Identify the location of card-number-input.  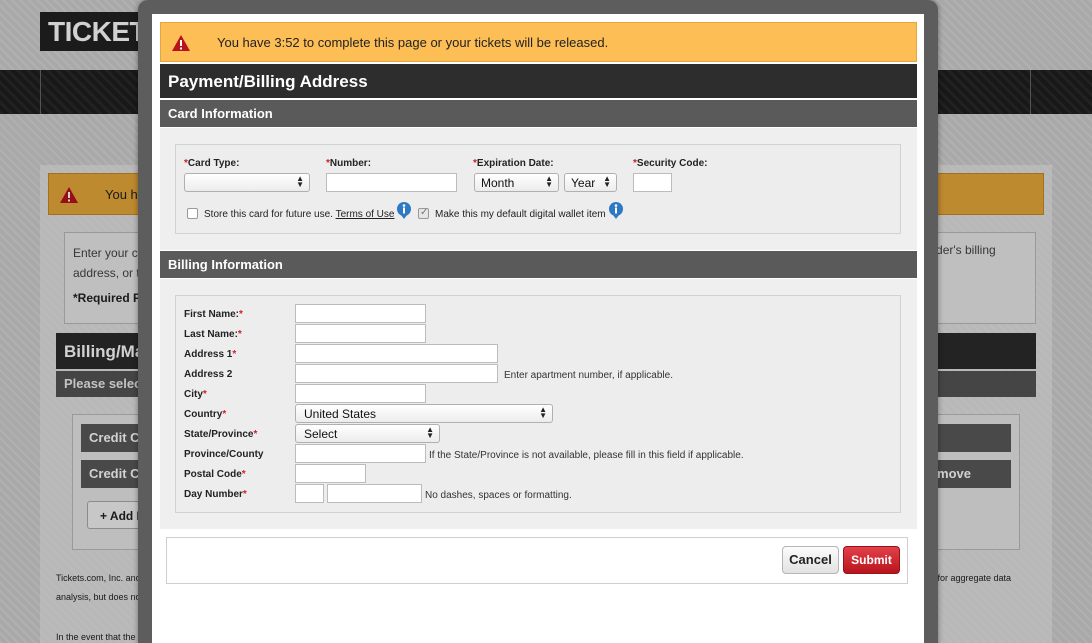
(391, 182).